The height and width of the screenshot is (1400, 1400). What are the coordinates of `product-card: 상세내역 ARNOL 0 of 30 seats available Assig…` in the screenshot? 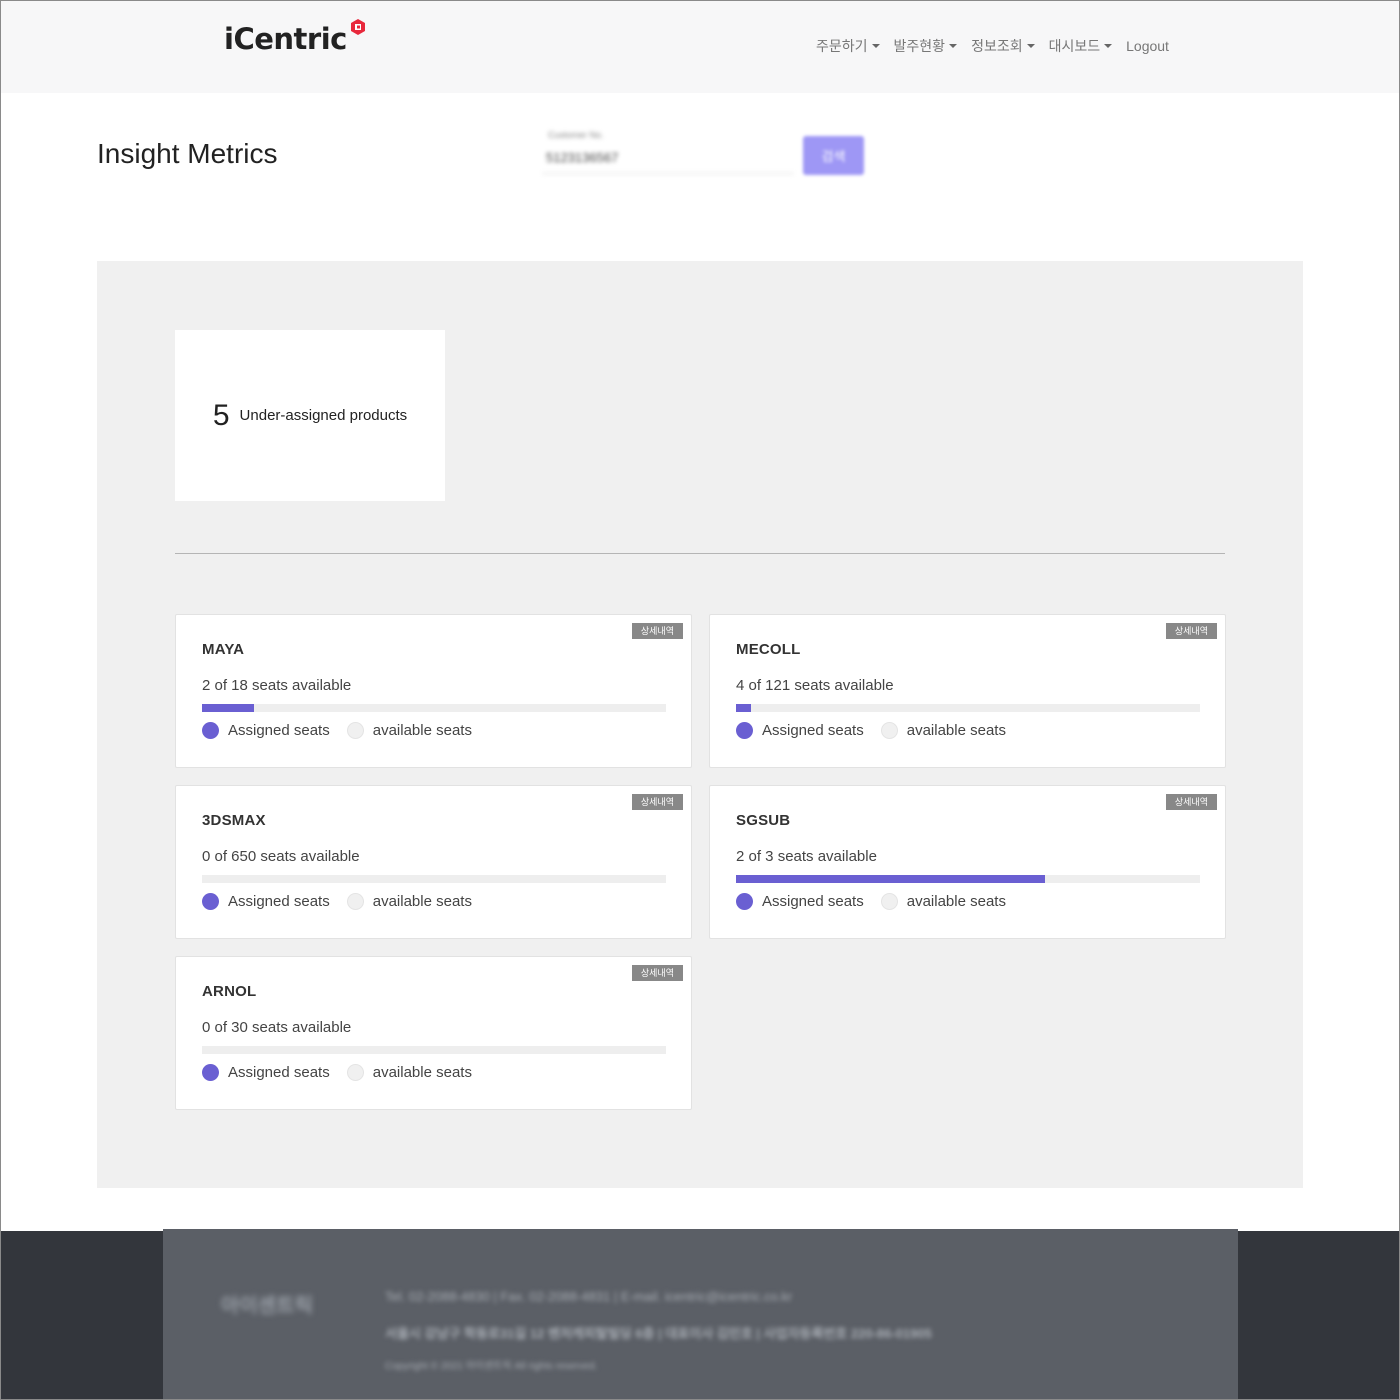 It's located at (433, 1033).